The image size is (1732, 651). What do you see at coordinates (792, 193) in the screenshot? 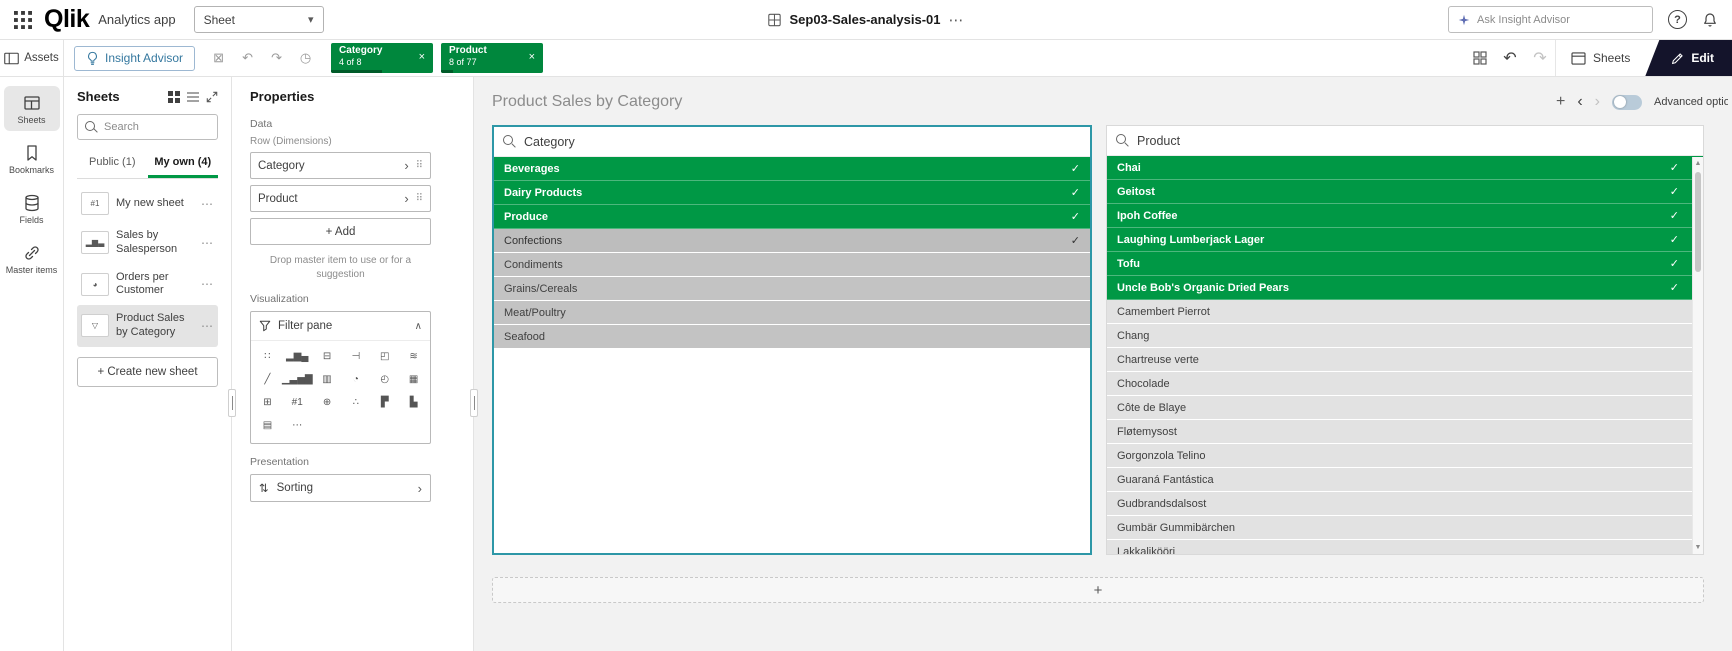
I see `filter-list-item: Dairy Products ✓` at bounding box center [792, 193].